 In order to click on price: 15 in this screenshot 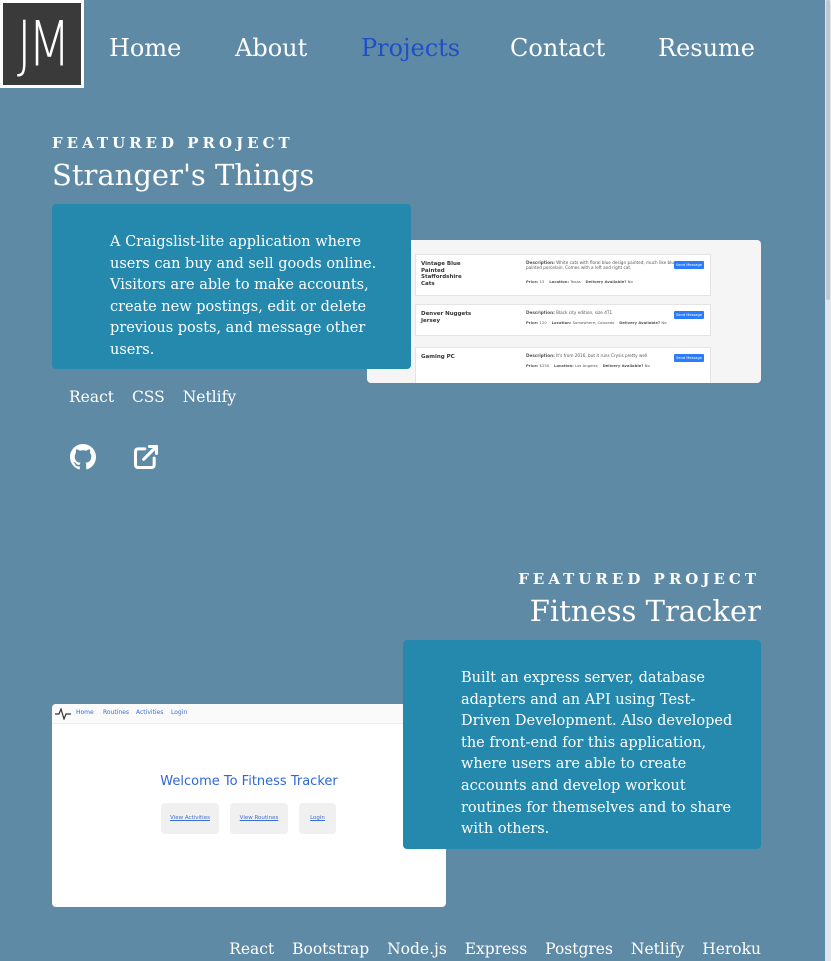, I will do `click(542, 281)`.